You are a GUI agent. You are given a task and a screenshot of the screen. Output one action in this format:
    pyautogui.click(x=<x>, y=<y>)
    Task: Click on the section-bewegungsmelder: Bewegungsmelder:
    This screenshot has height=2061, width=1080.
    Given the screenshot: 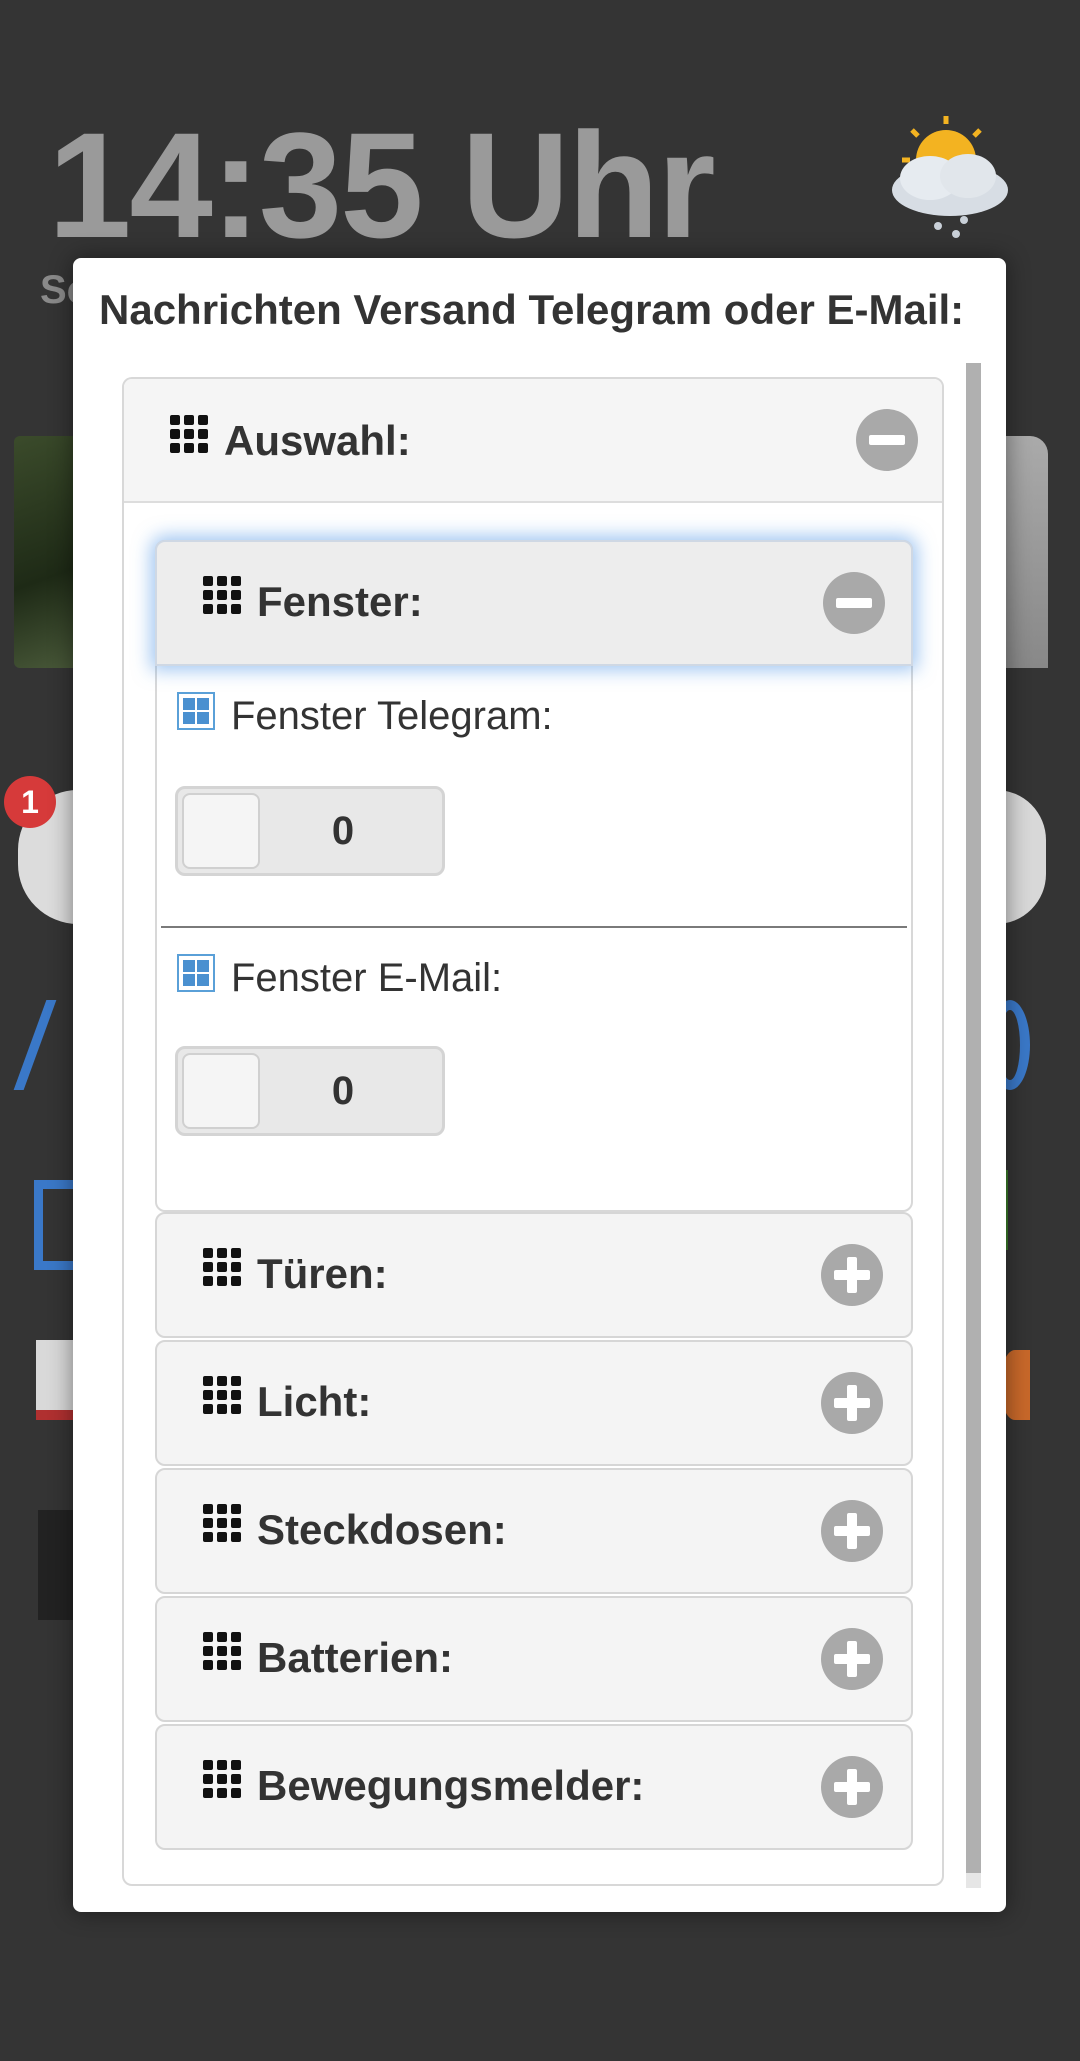 What is the action you would take?
    pyautogui.click(x=534, y=1787)
    